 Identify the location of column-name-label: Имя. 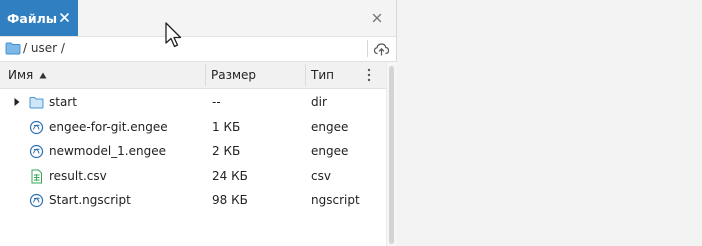
(21, 75).